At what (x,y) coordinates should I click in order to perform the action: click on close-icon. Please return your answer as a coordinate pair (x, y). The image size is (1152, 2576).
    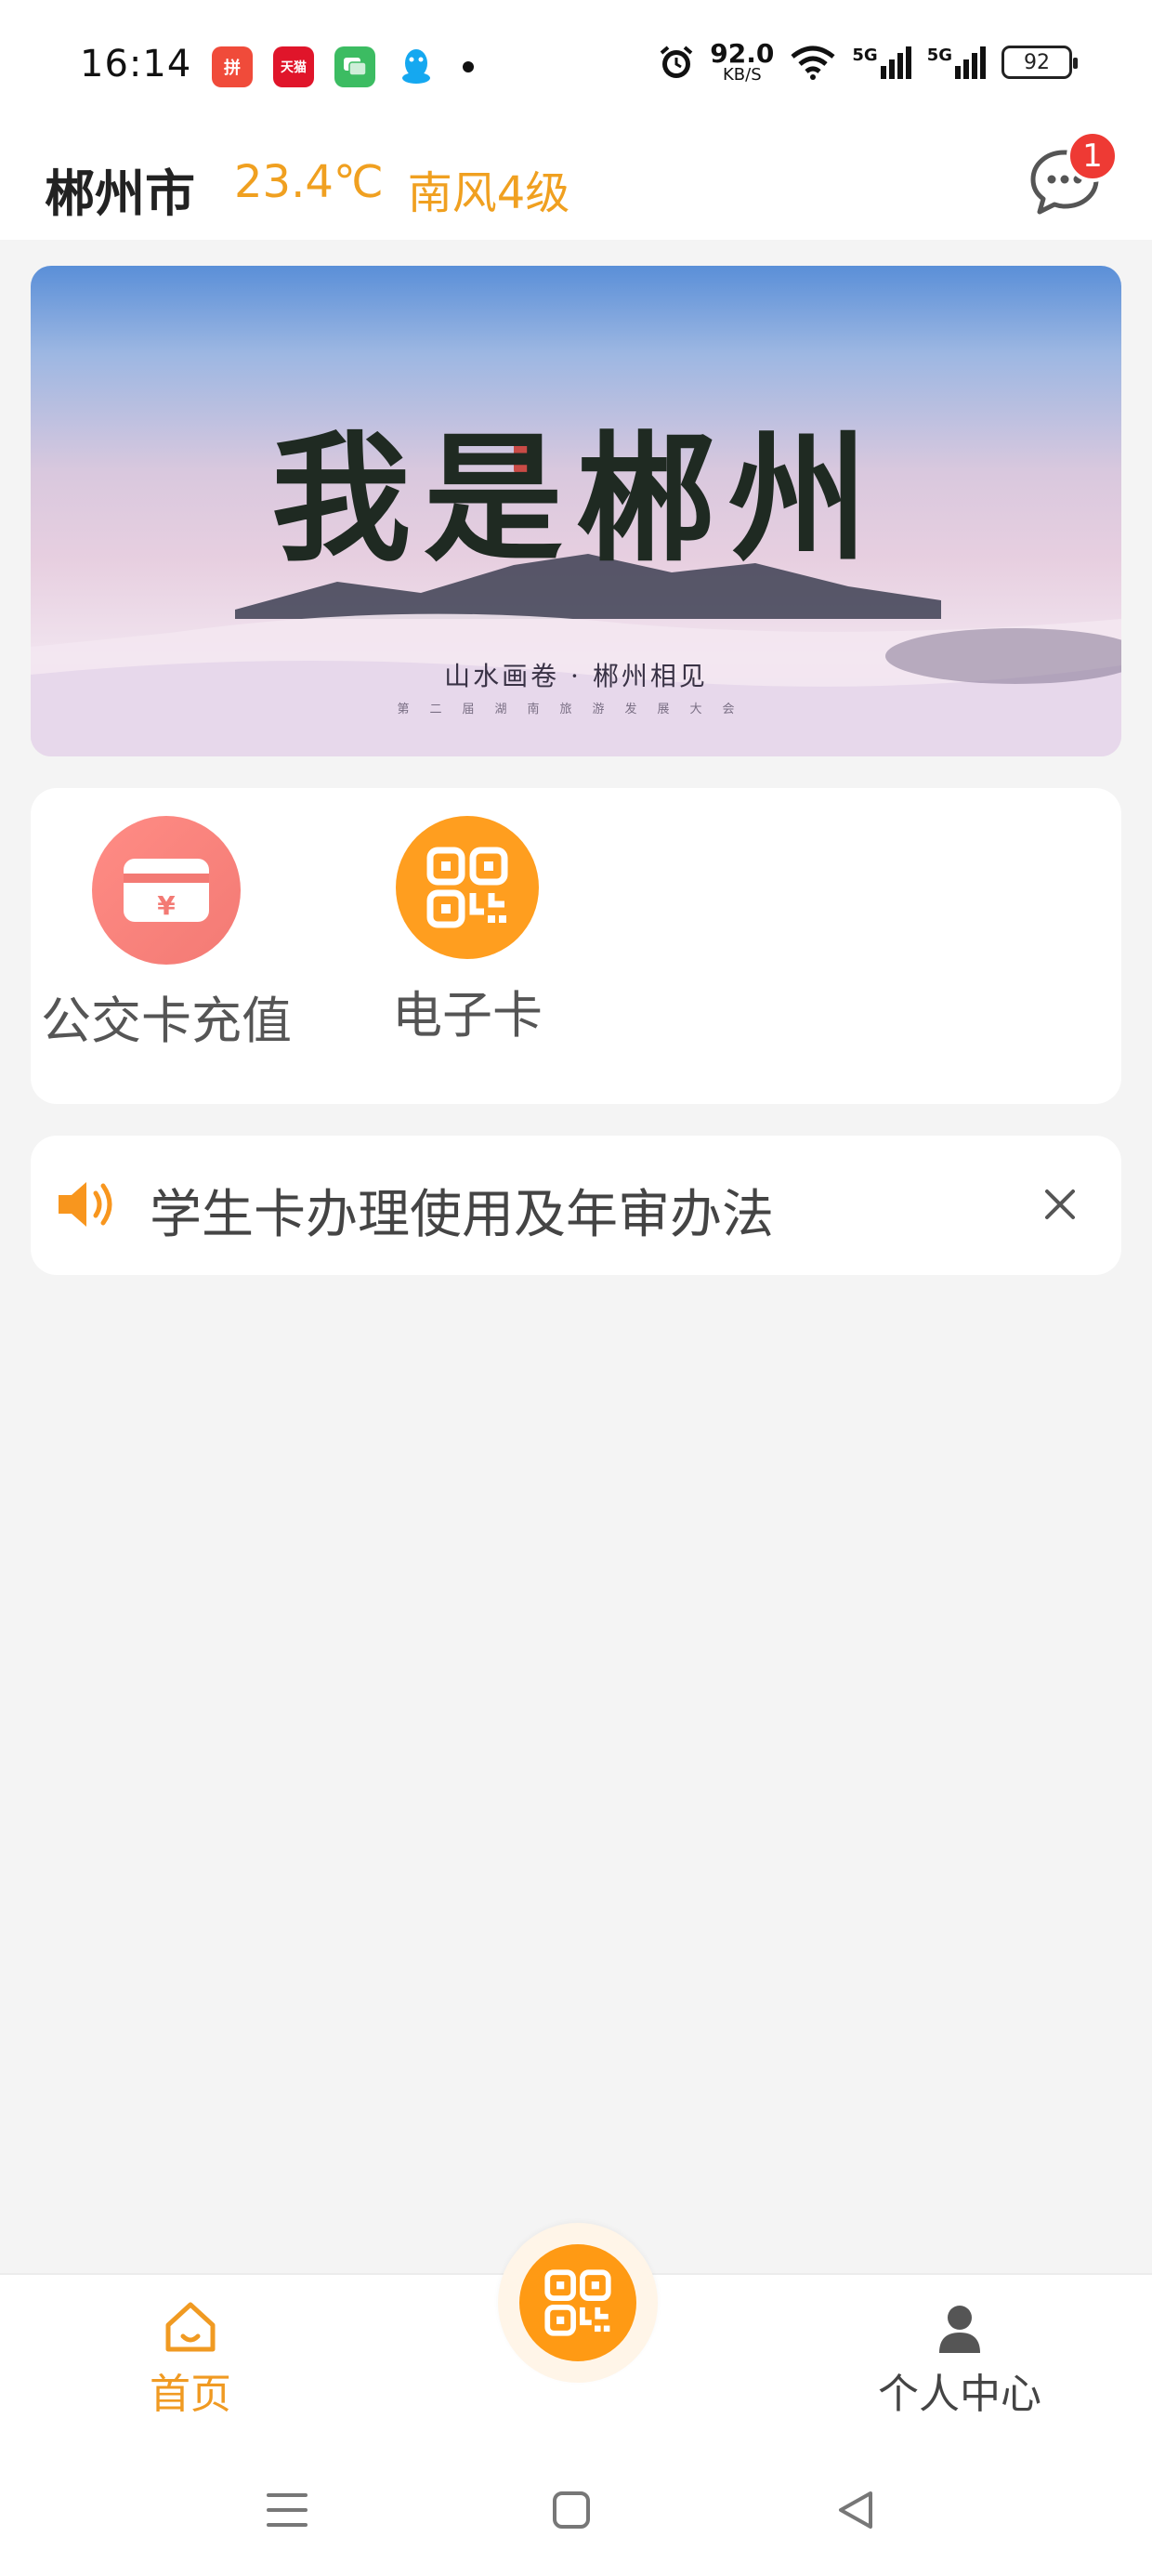
    Looking at the image, I should click on (1060, 1204).